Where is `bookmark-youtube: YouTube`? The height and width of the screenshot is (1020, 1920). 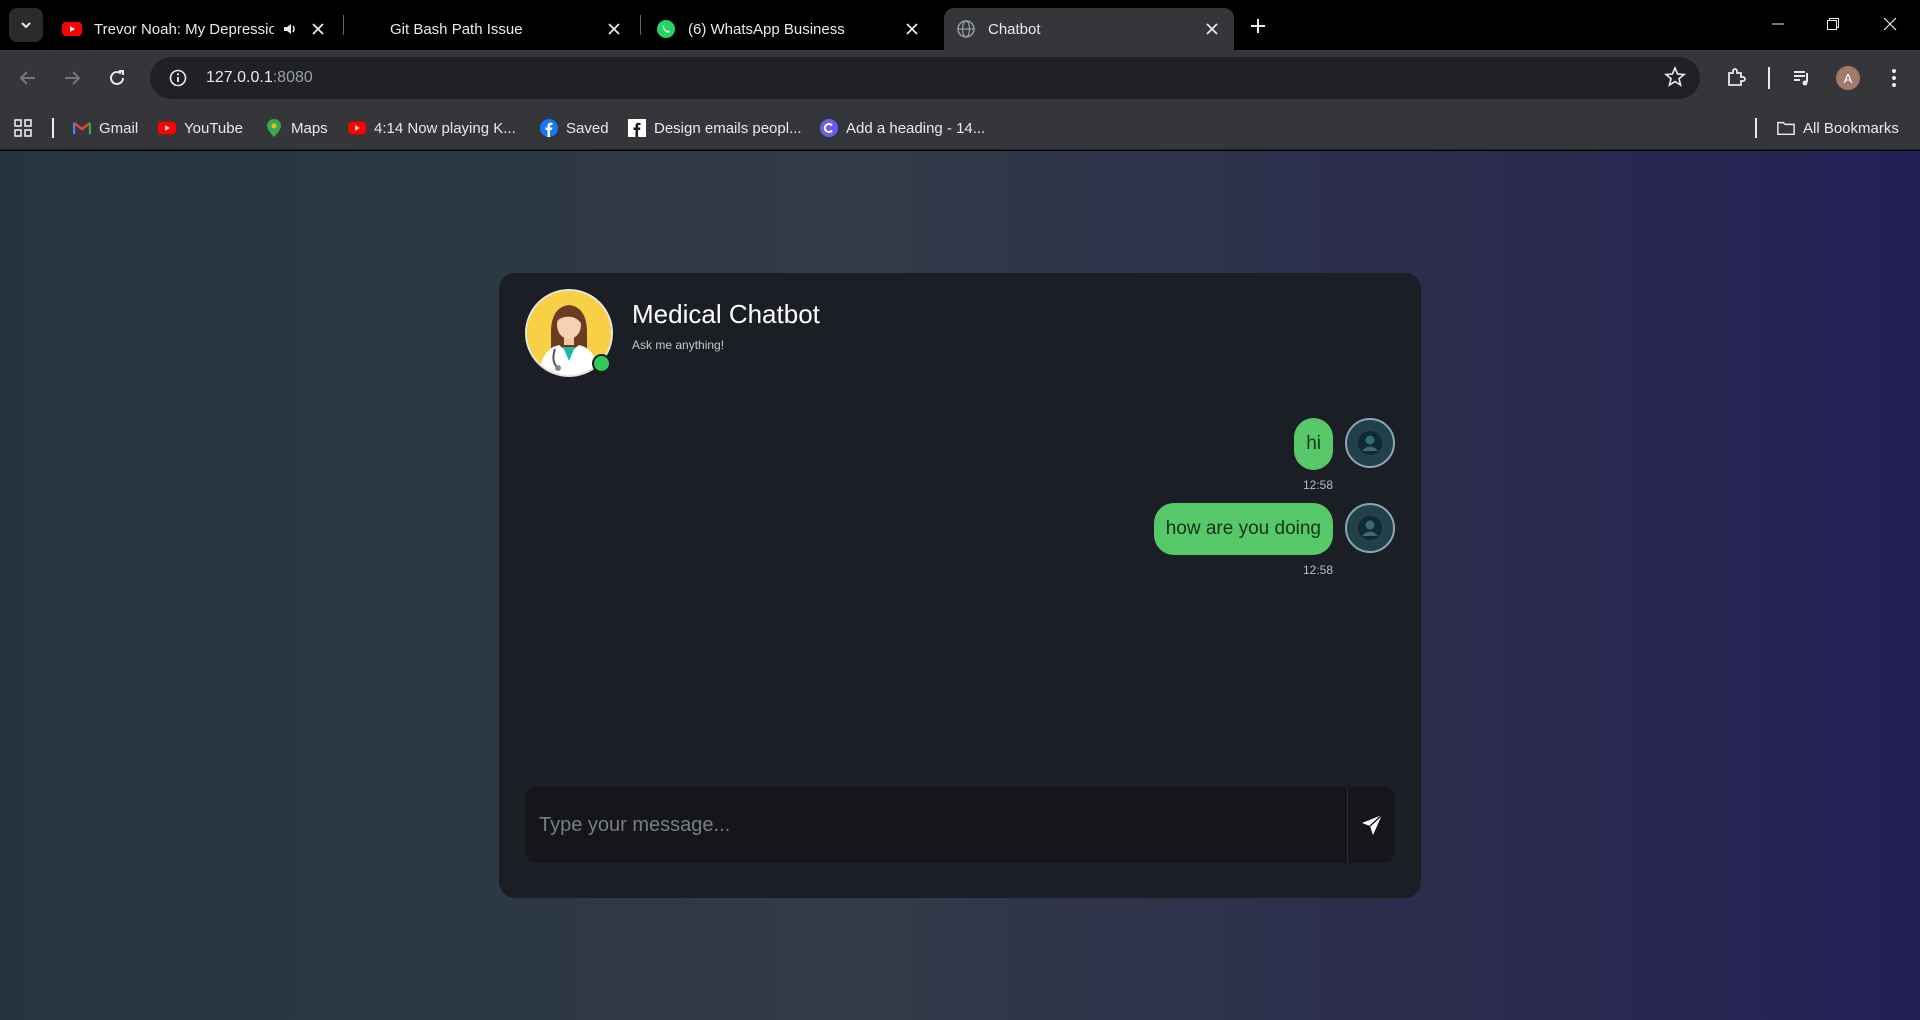 bookmark-youtube: YouTube is located at coordinates (200, 128).